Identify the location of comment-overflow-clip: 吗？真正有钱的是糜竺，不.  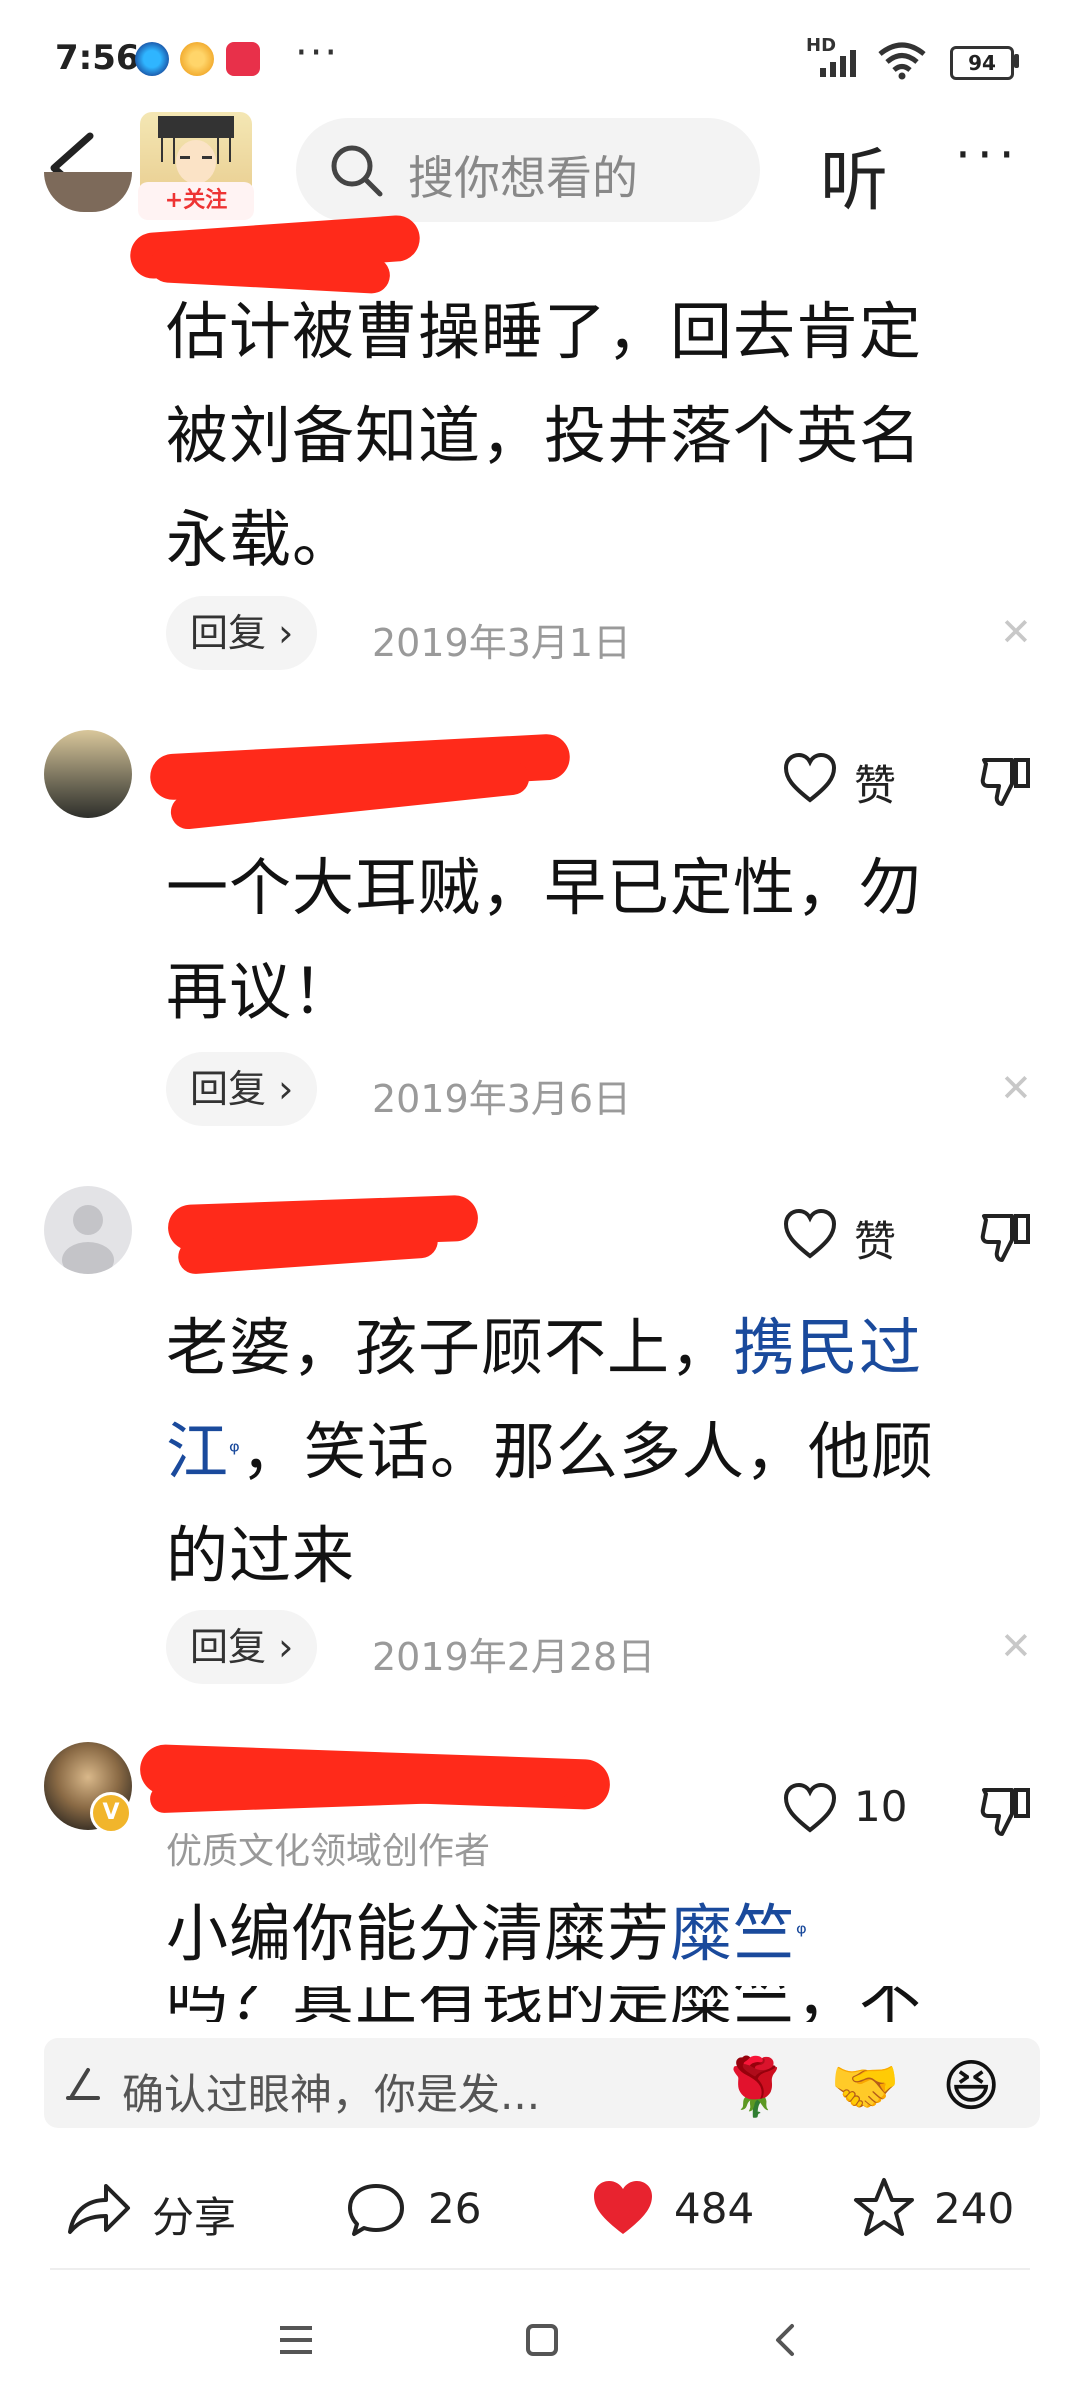
(540, 2004).